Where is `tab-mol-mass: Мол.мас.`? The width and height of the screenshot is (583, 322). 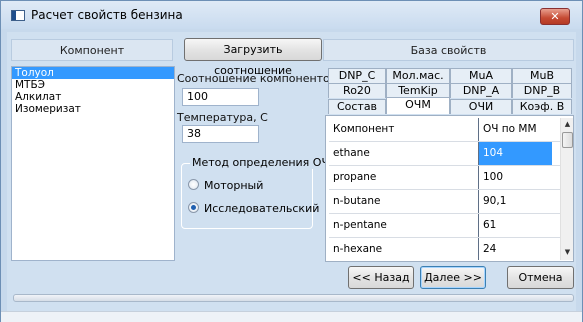
tab-mol-mass: Мол.мас. is located at coordinates (418, 75).